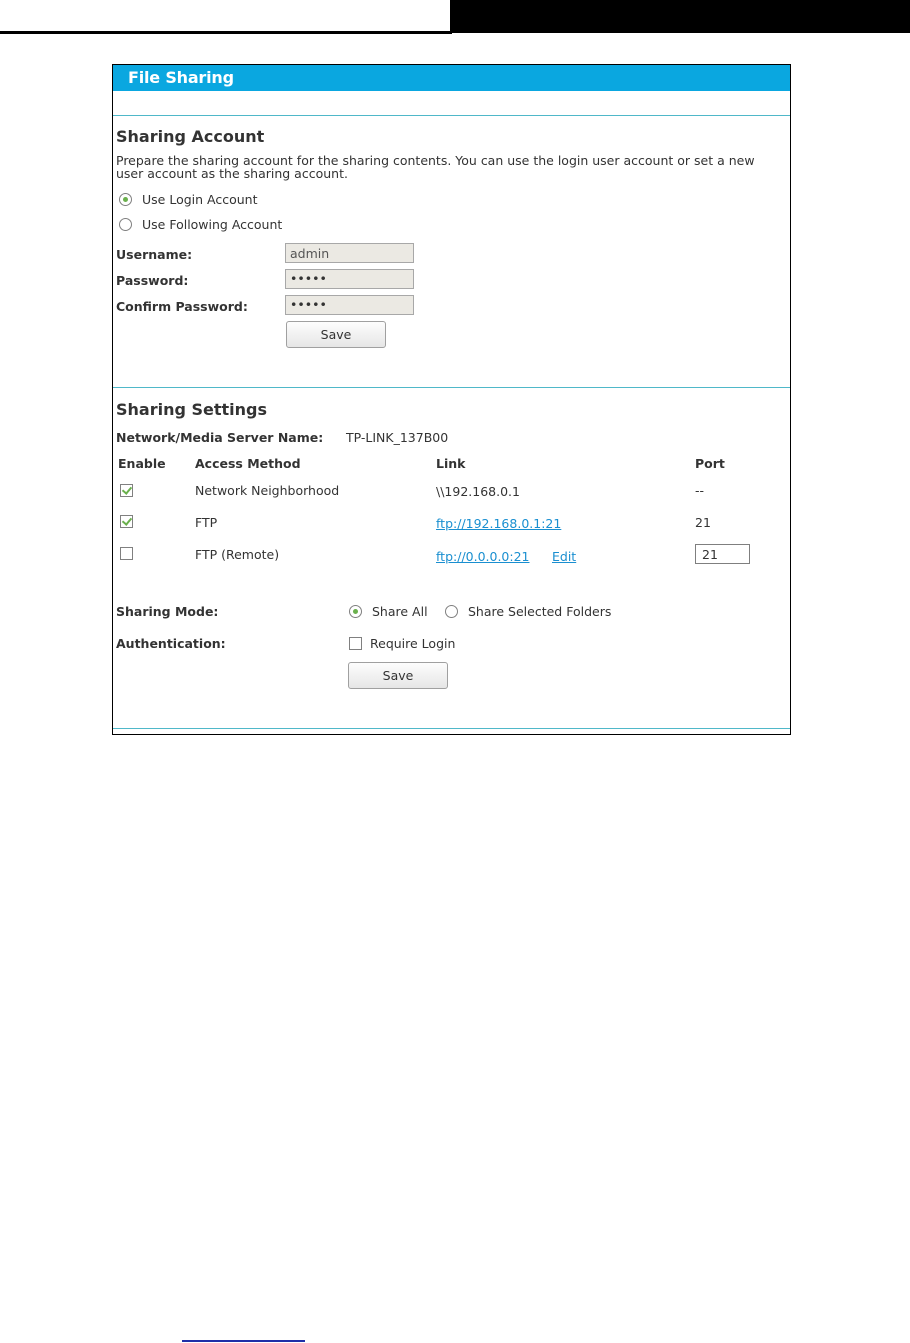 The image size is (910, 1343). Describe the element at coordinates (349, 305) in the screenshot. I see `confirm-password-field: •••••` at that location.